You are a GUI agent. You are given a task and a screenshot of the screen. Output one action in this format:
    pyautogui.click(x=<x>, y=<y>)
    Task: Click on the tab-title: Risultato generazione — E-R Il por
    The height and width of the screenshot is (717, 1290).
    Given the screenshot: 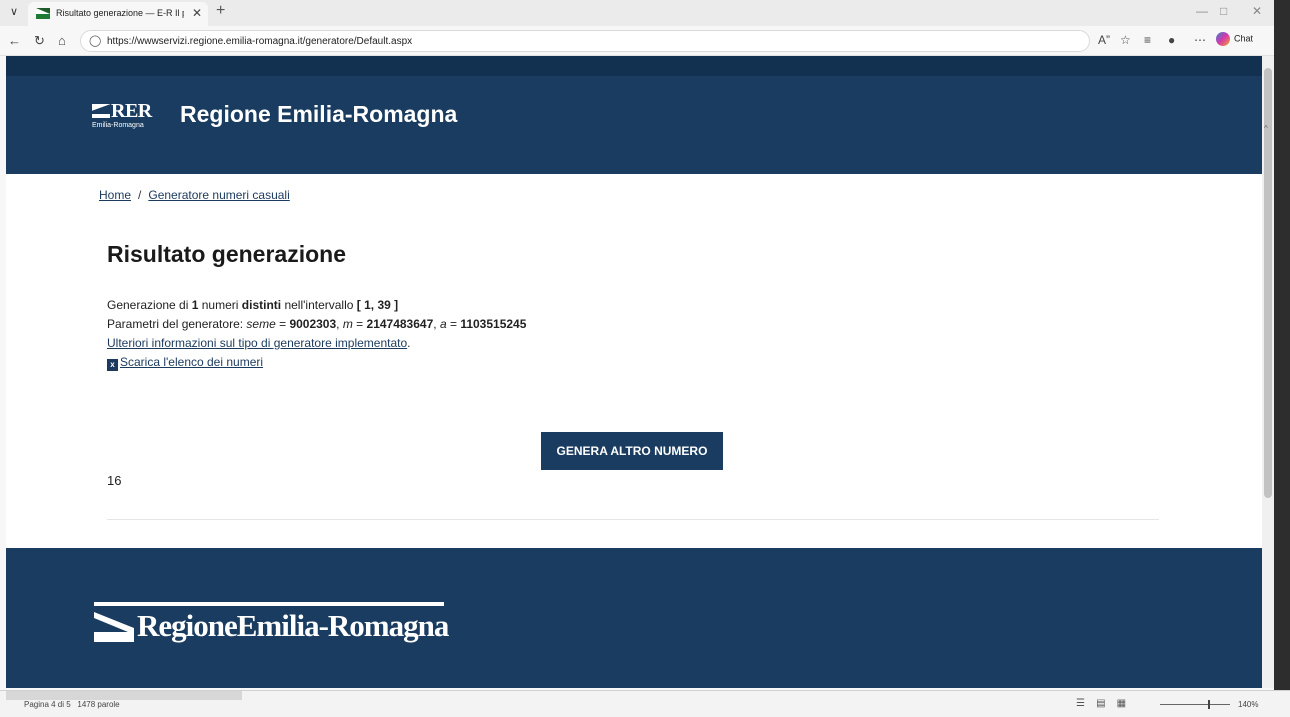 What is the action you would take?
    pyautogui.click(x=120, y=13)
    